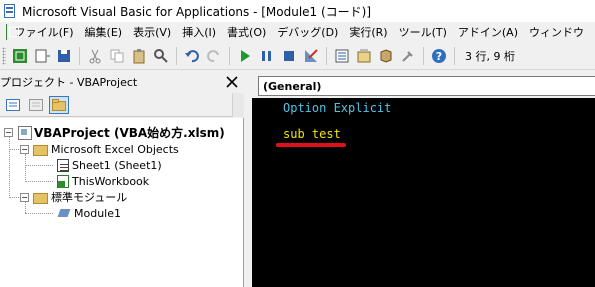 The width and height of the screenshot is (595, 287). I want to click on design-mode-icon, so click(311, 56).